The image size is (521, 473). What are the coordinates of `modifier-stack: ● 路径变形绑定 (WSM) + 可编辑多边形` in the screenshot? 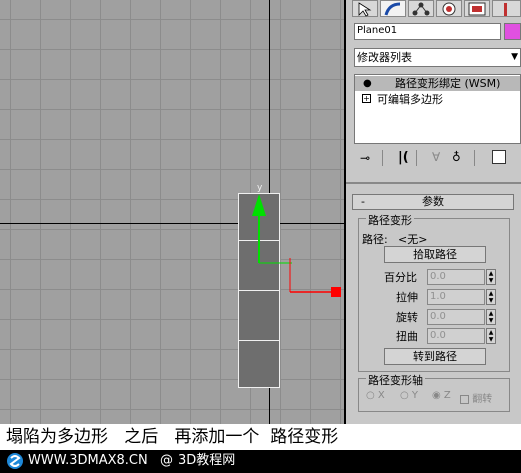 It's located at (437, 109).